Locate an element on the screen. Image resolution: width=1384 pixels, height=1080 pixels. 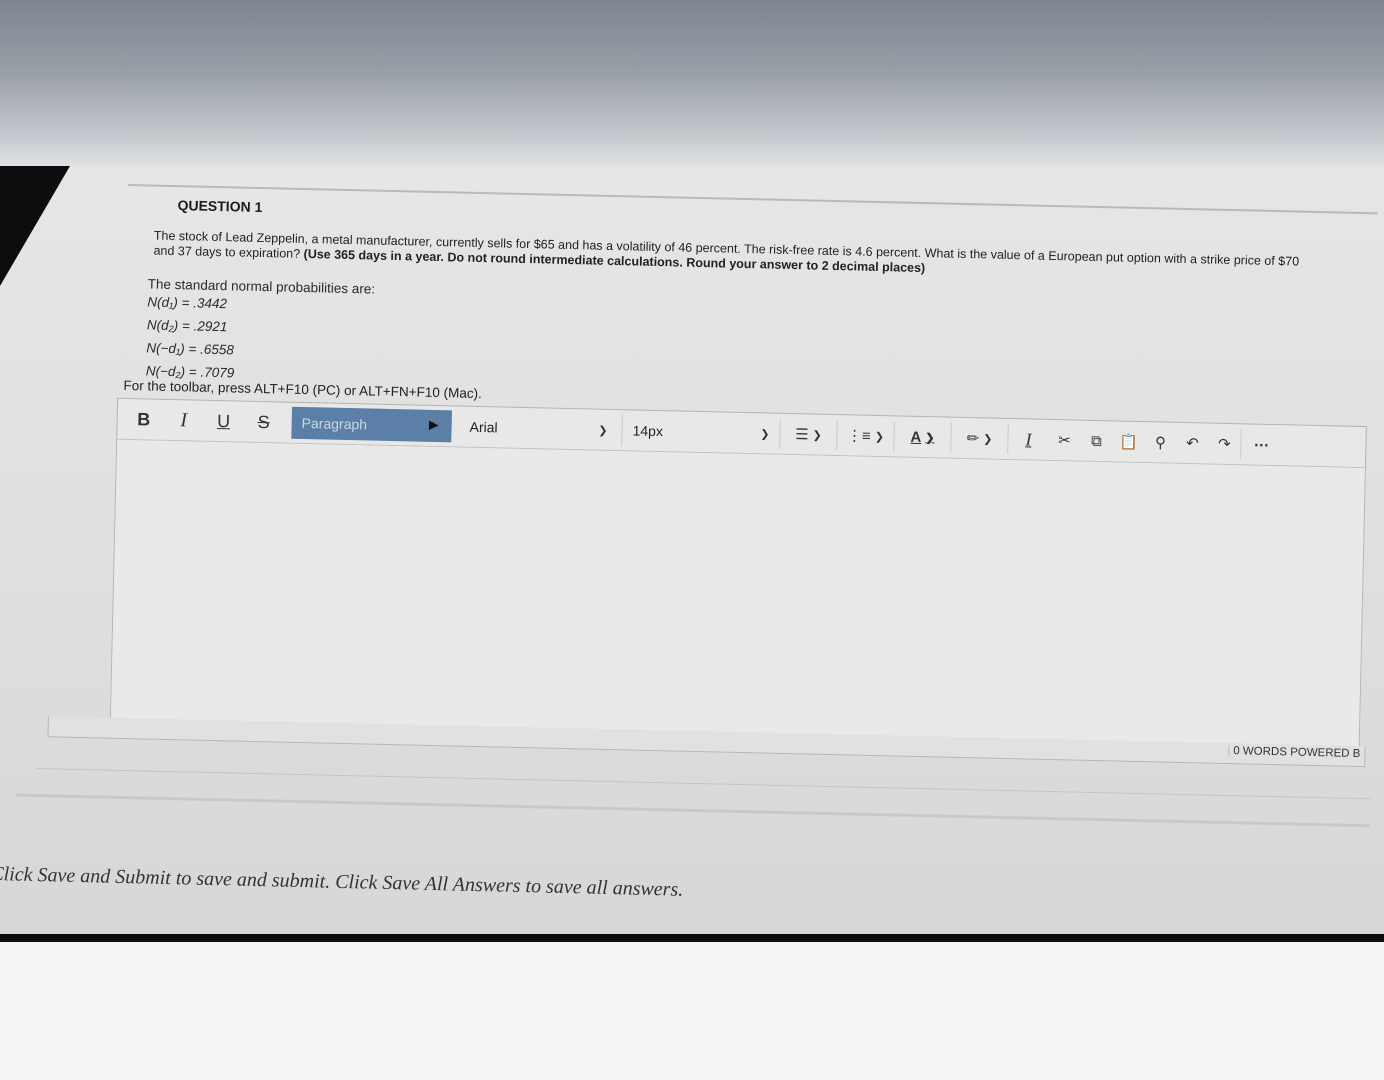
scissors-icon: ✂ is located at coordinates (1064, 441).